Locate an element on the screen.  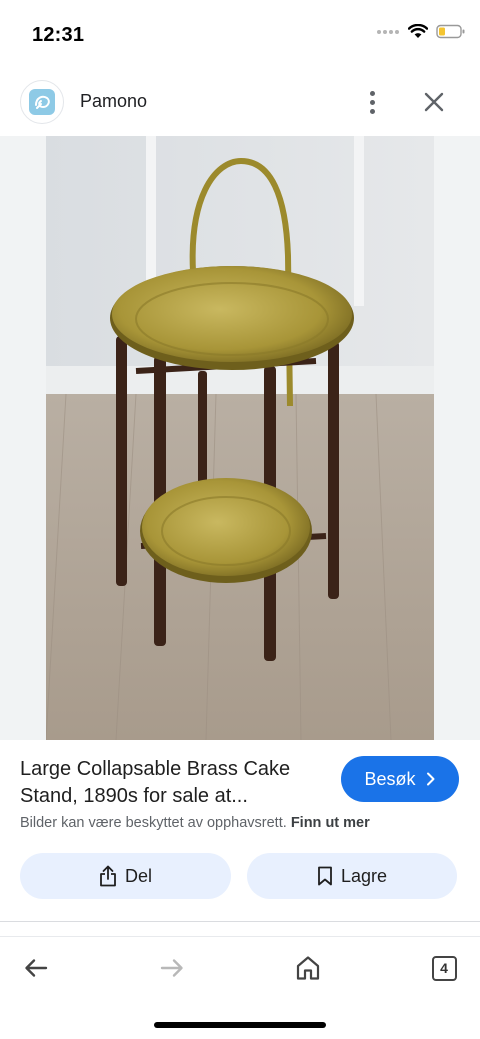
back-button is located at coordinates (36, 968).